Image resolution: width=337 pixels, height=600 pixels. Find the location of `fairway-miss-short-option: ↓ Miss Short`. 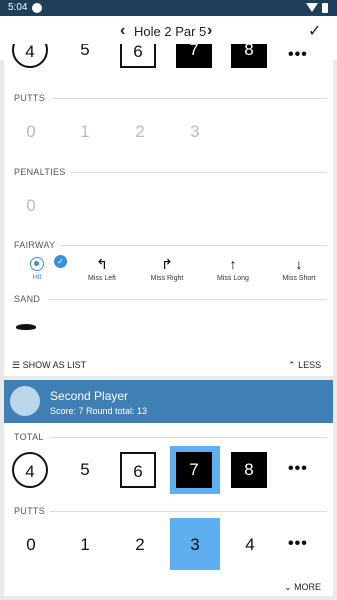

fairway-miss-short-option: ↓ Miss Short is located at coordinates (299, 269).